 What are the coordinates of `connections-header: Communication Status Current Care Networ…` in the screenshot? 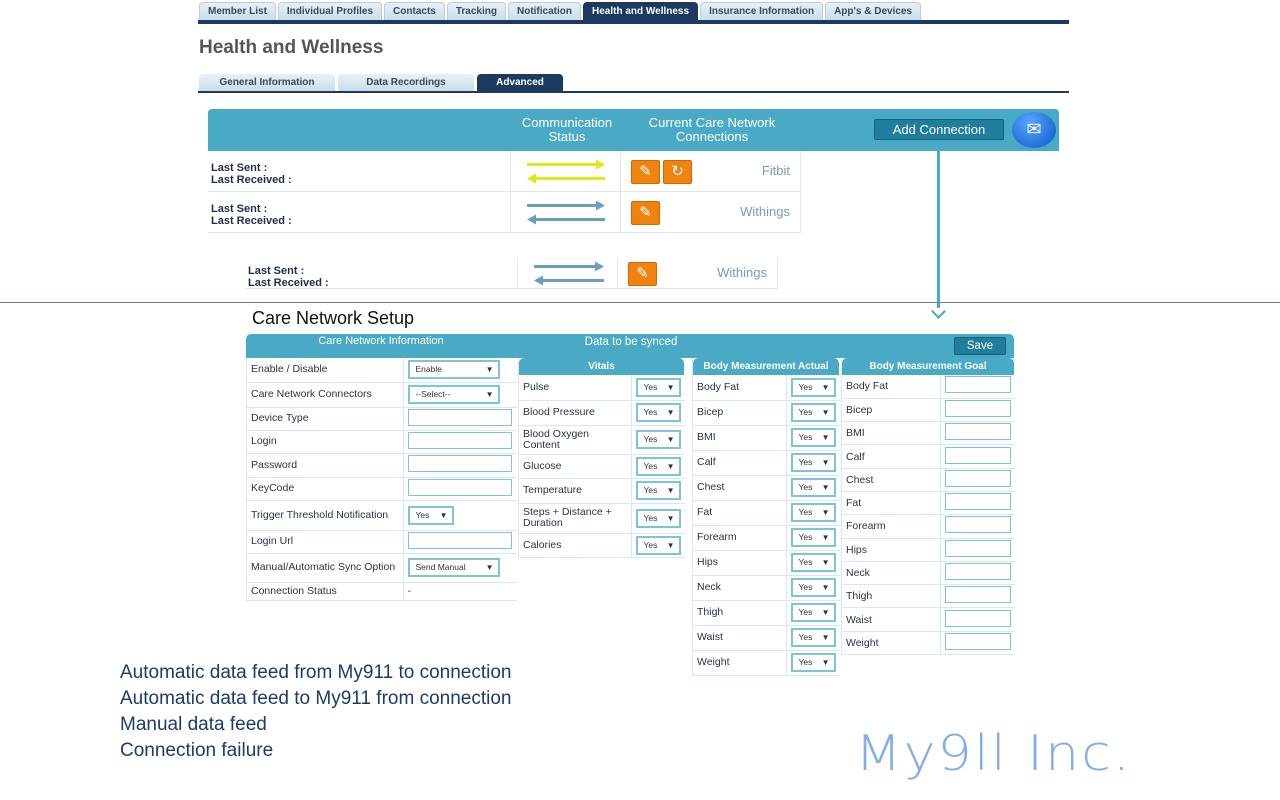 It's located at (633, 130).